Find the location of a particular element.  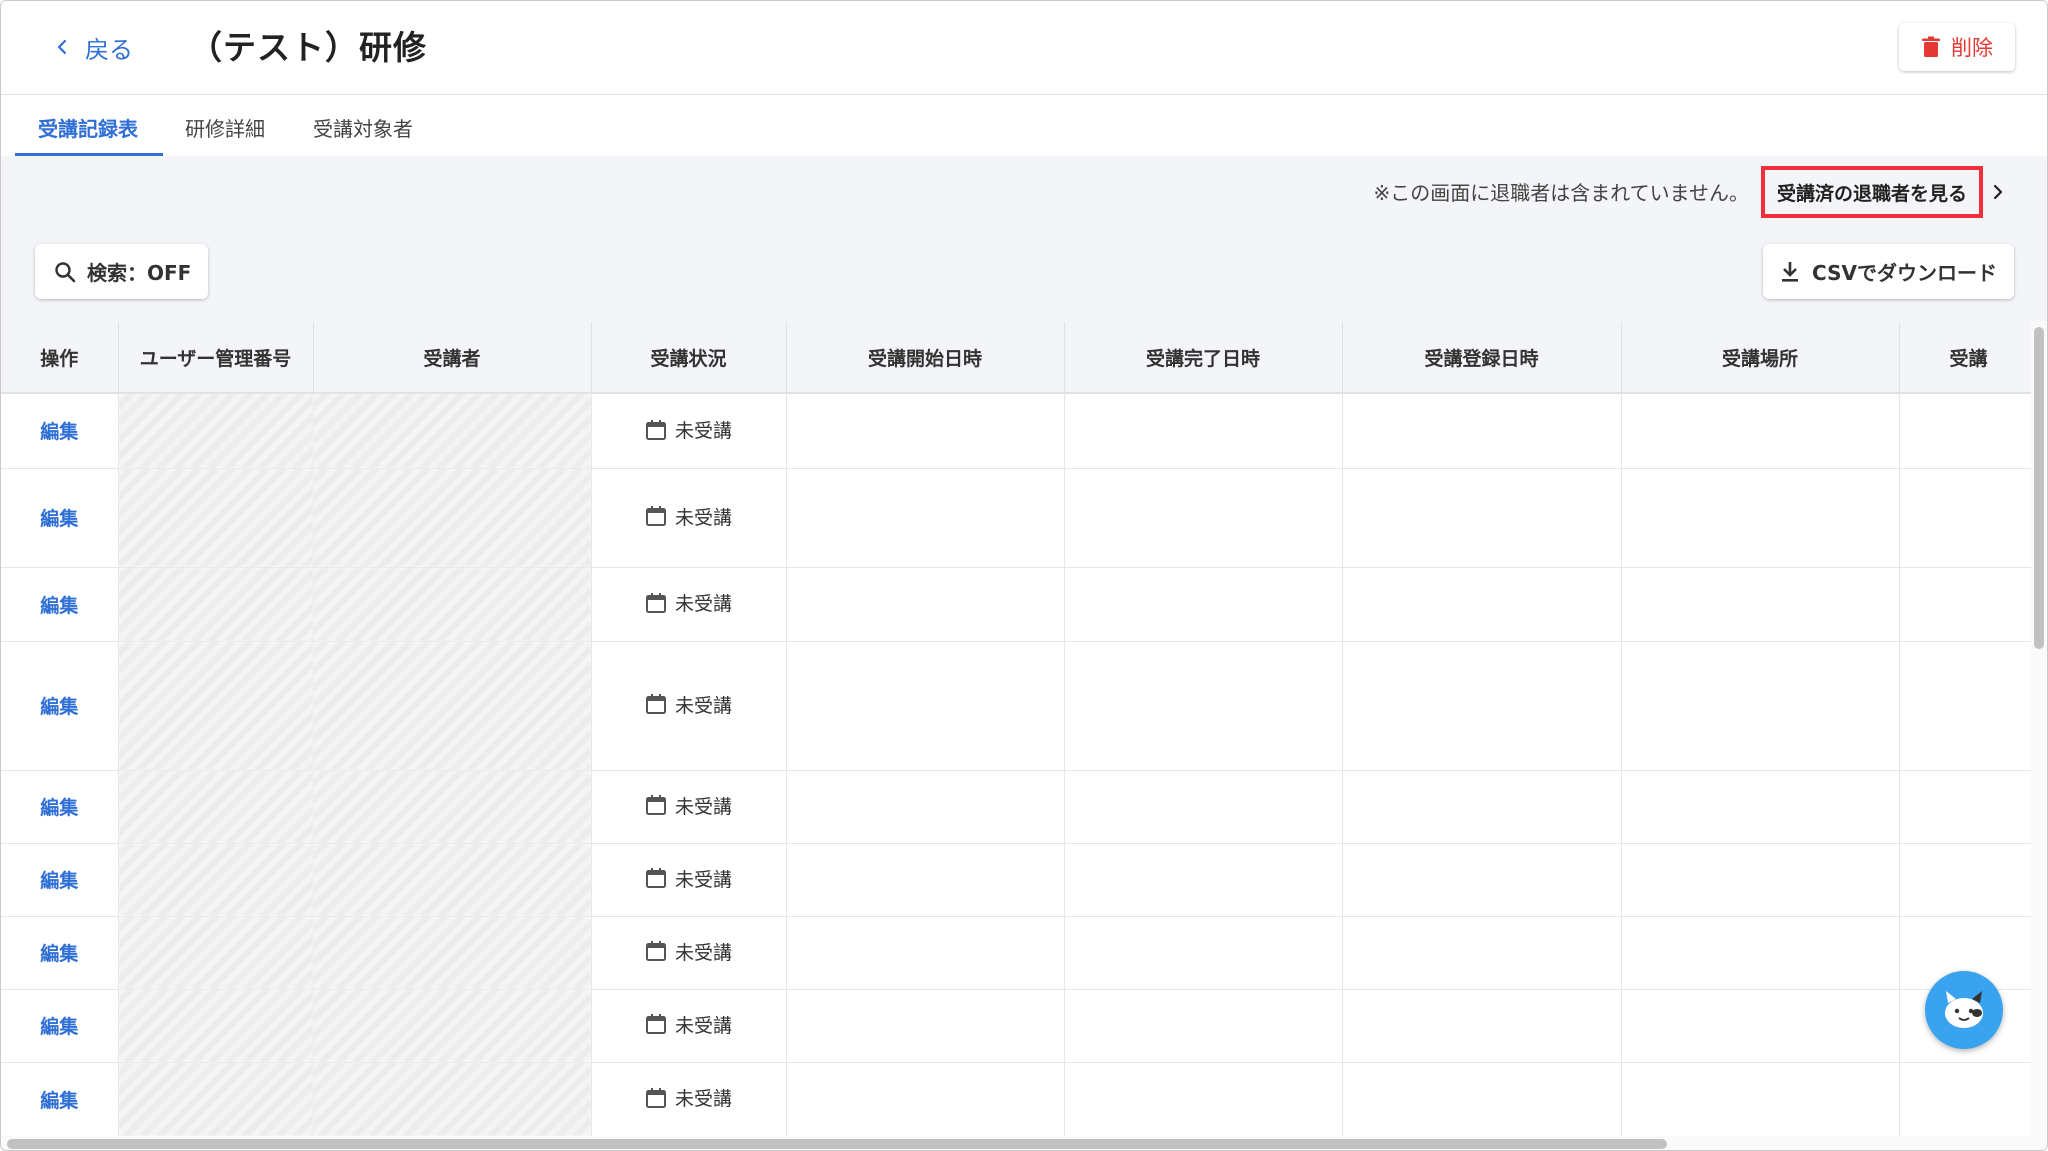

csv-download-button: CSVでダウンロード is located at coordinates (1888, 271).